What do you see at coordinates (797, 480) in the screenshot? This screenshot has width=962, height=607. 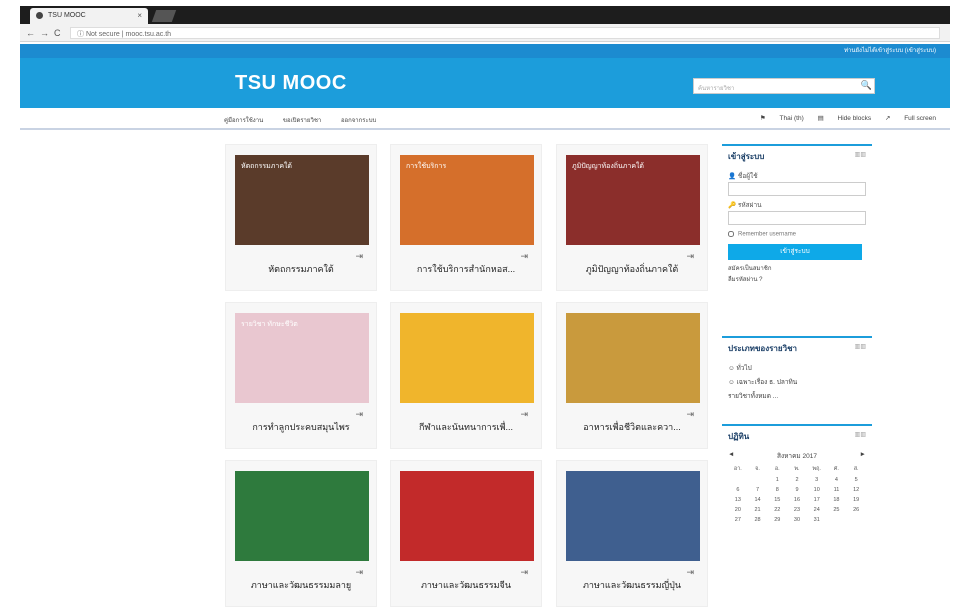 I see `calendar-day: 2` at bounding box center [797, 480].